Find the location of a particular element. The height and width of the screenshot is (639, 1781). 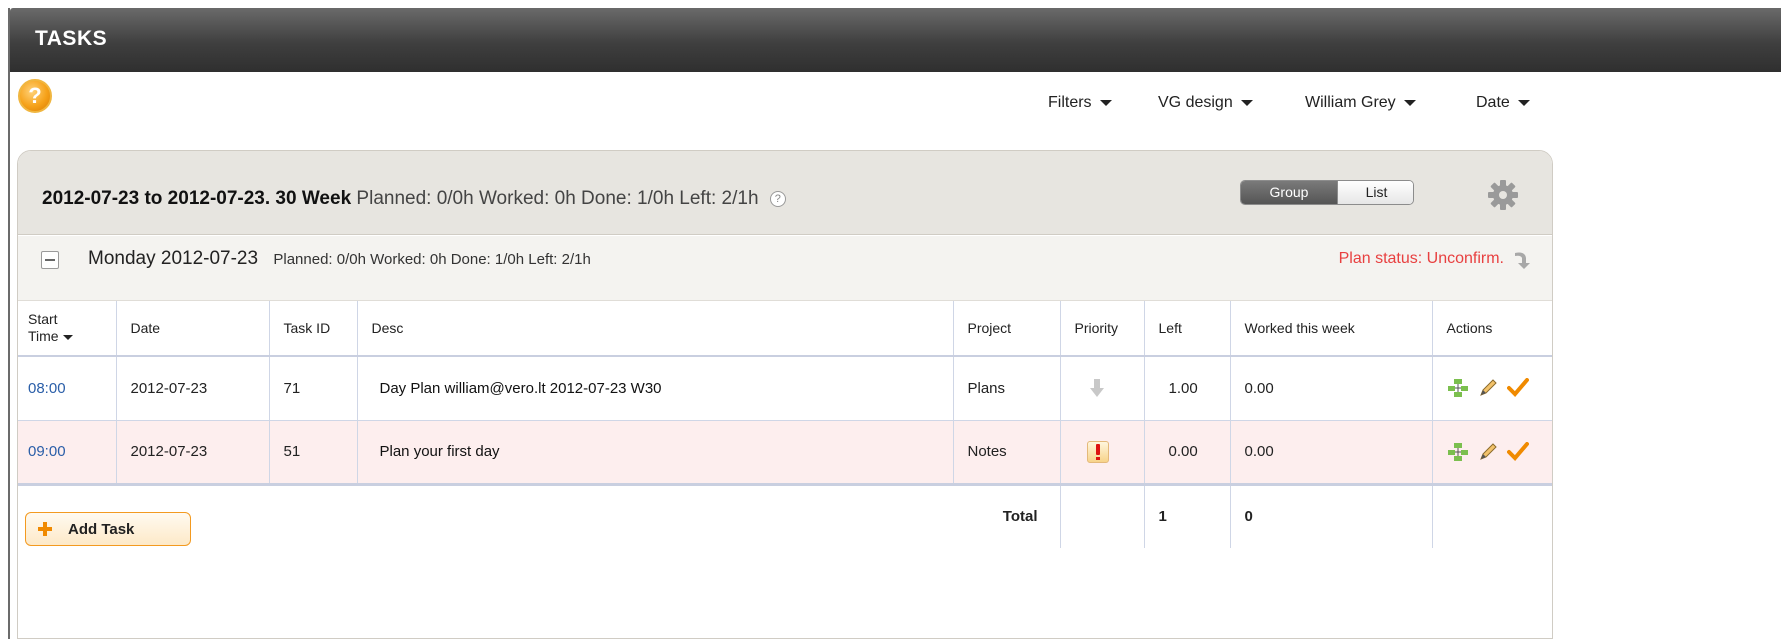

filters-dropdown: Filters is located at coordinates (1080, 103).